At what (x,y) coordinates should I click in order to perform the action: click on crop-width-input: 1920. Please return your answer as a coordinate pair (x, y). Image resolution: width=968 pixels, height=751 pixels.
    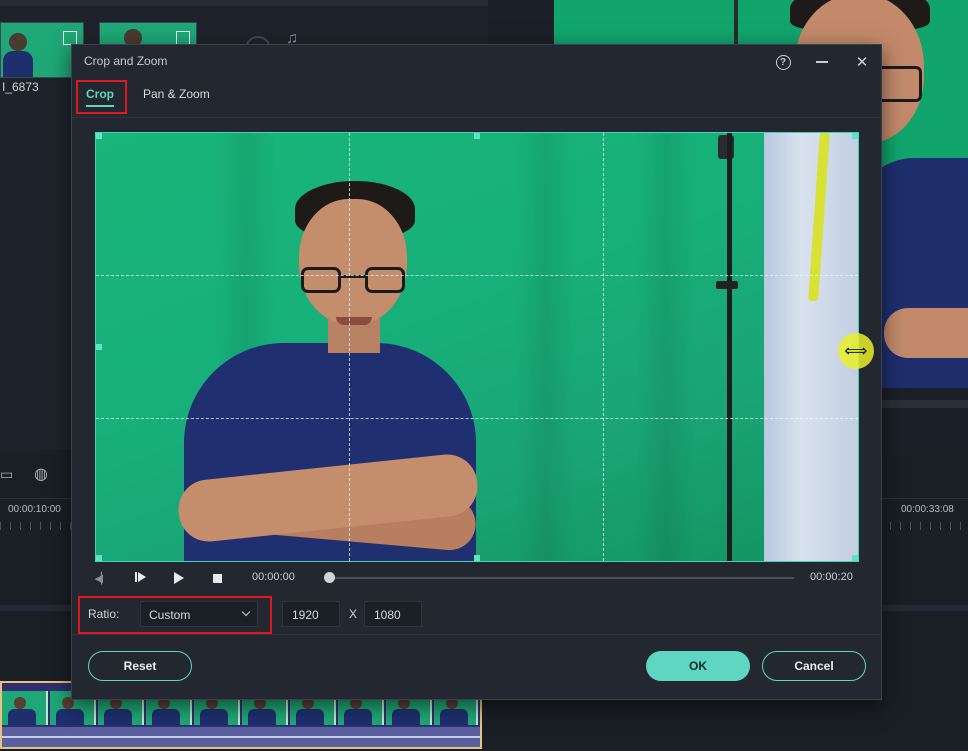
    Looking at the image, I should click on (311, 614).